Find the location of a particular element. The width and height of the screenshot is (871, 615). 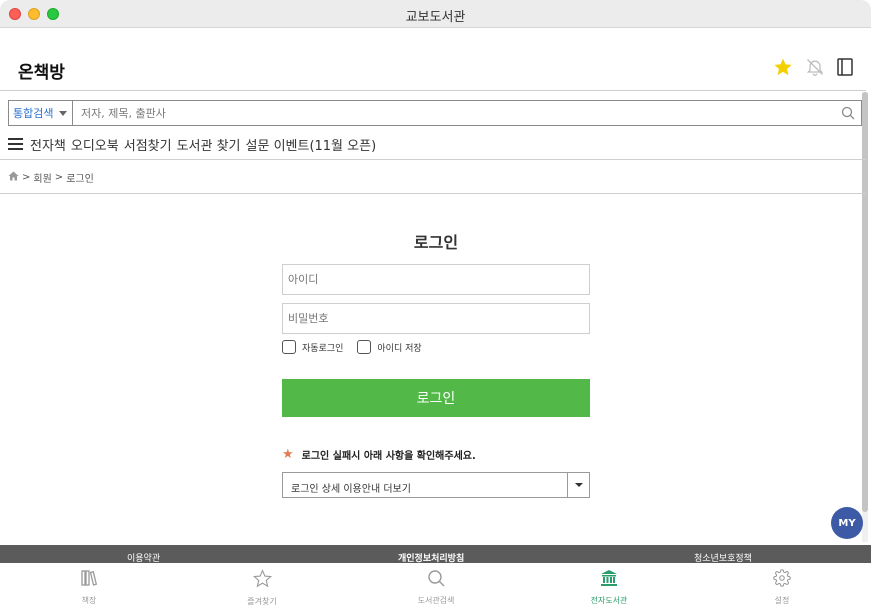

tab-label-settings: 설정 is located at coordinates (782, 600).